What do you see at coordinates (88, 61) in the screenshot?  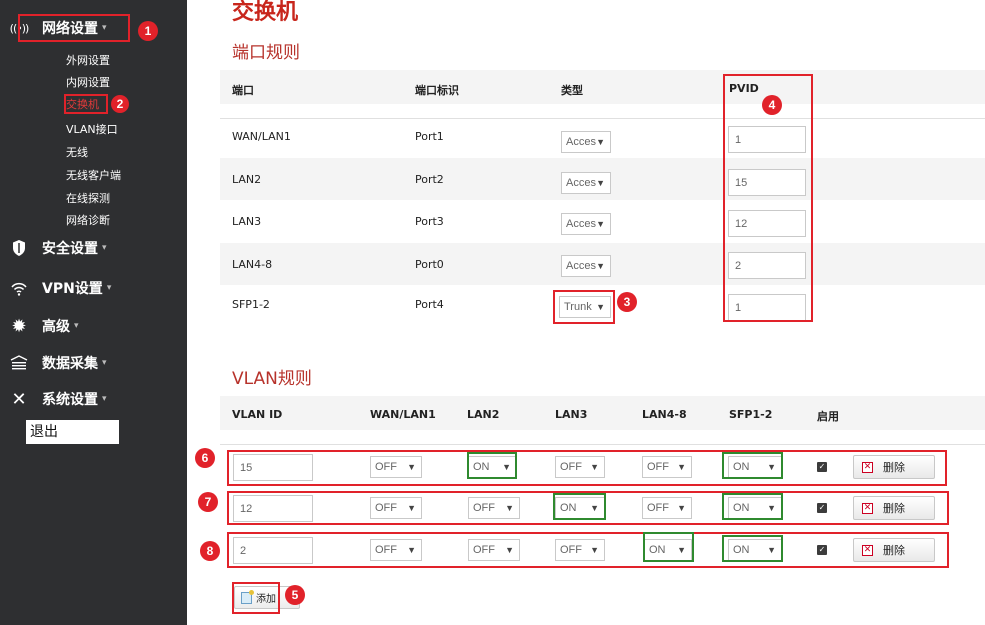 I see `sidebar-item-wan: 外网设置` at bounding box center [88, 61].